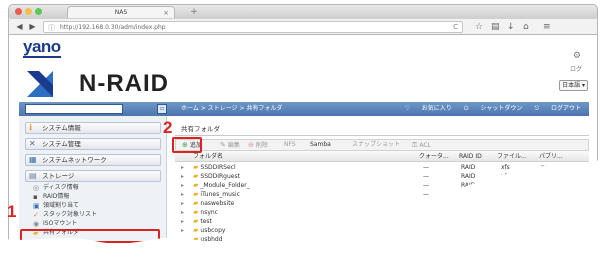 This screenshot has height=280, width=608. Describe the element at coordinates (93, 160) in the screenshot. I see `sidebar-item-system-network: ▦ システムネットワーク` at that location.